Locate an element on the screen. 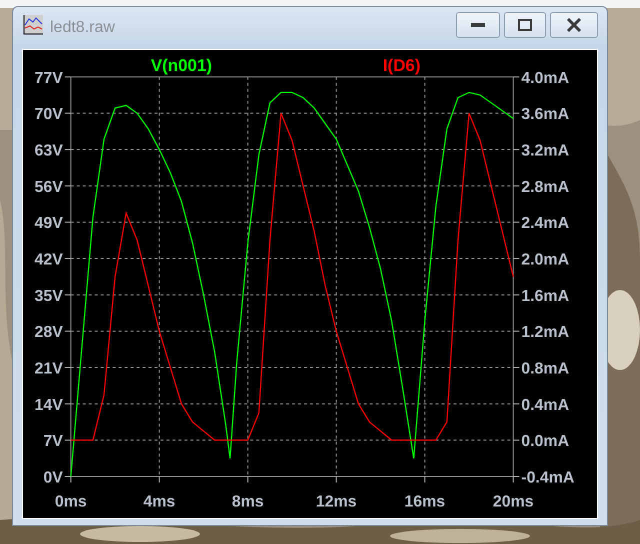 This screenshot has height=544, width=640. axis-label: 4.0mA is located at coordinates (545, 78).